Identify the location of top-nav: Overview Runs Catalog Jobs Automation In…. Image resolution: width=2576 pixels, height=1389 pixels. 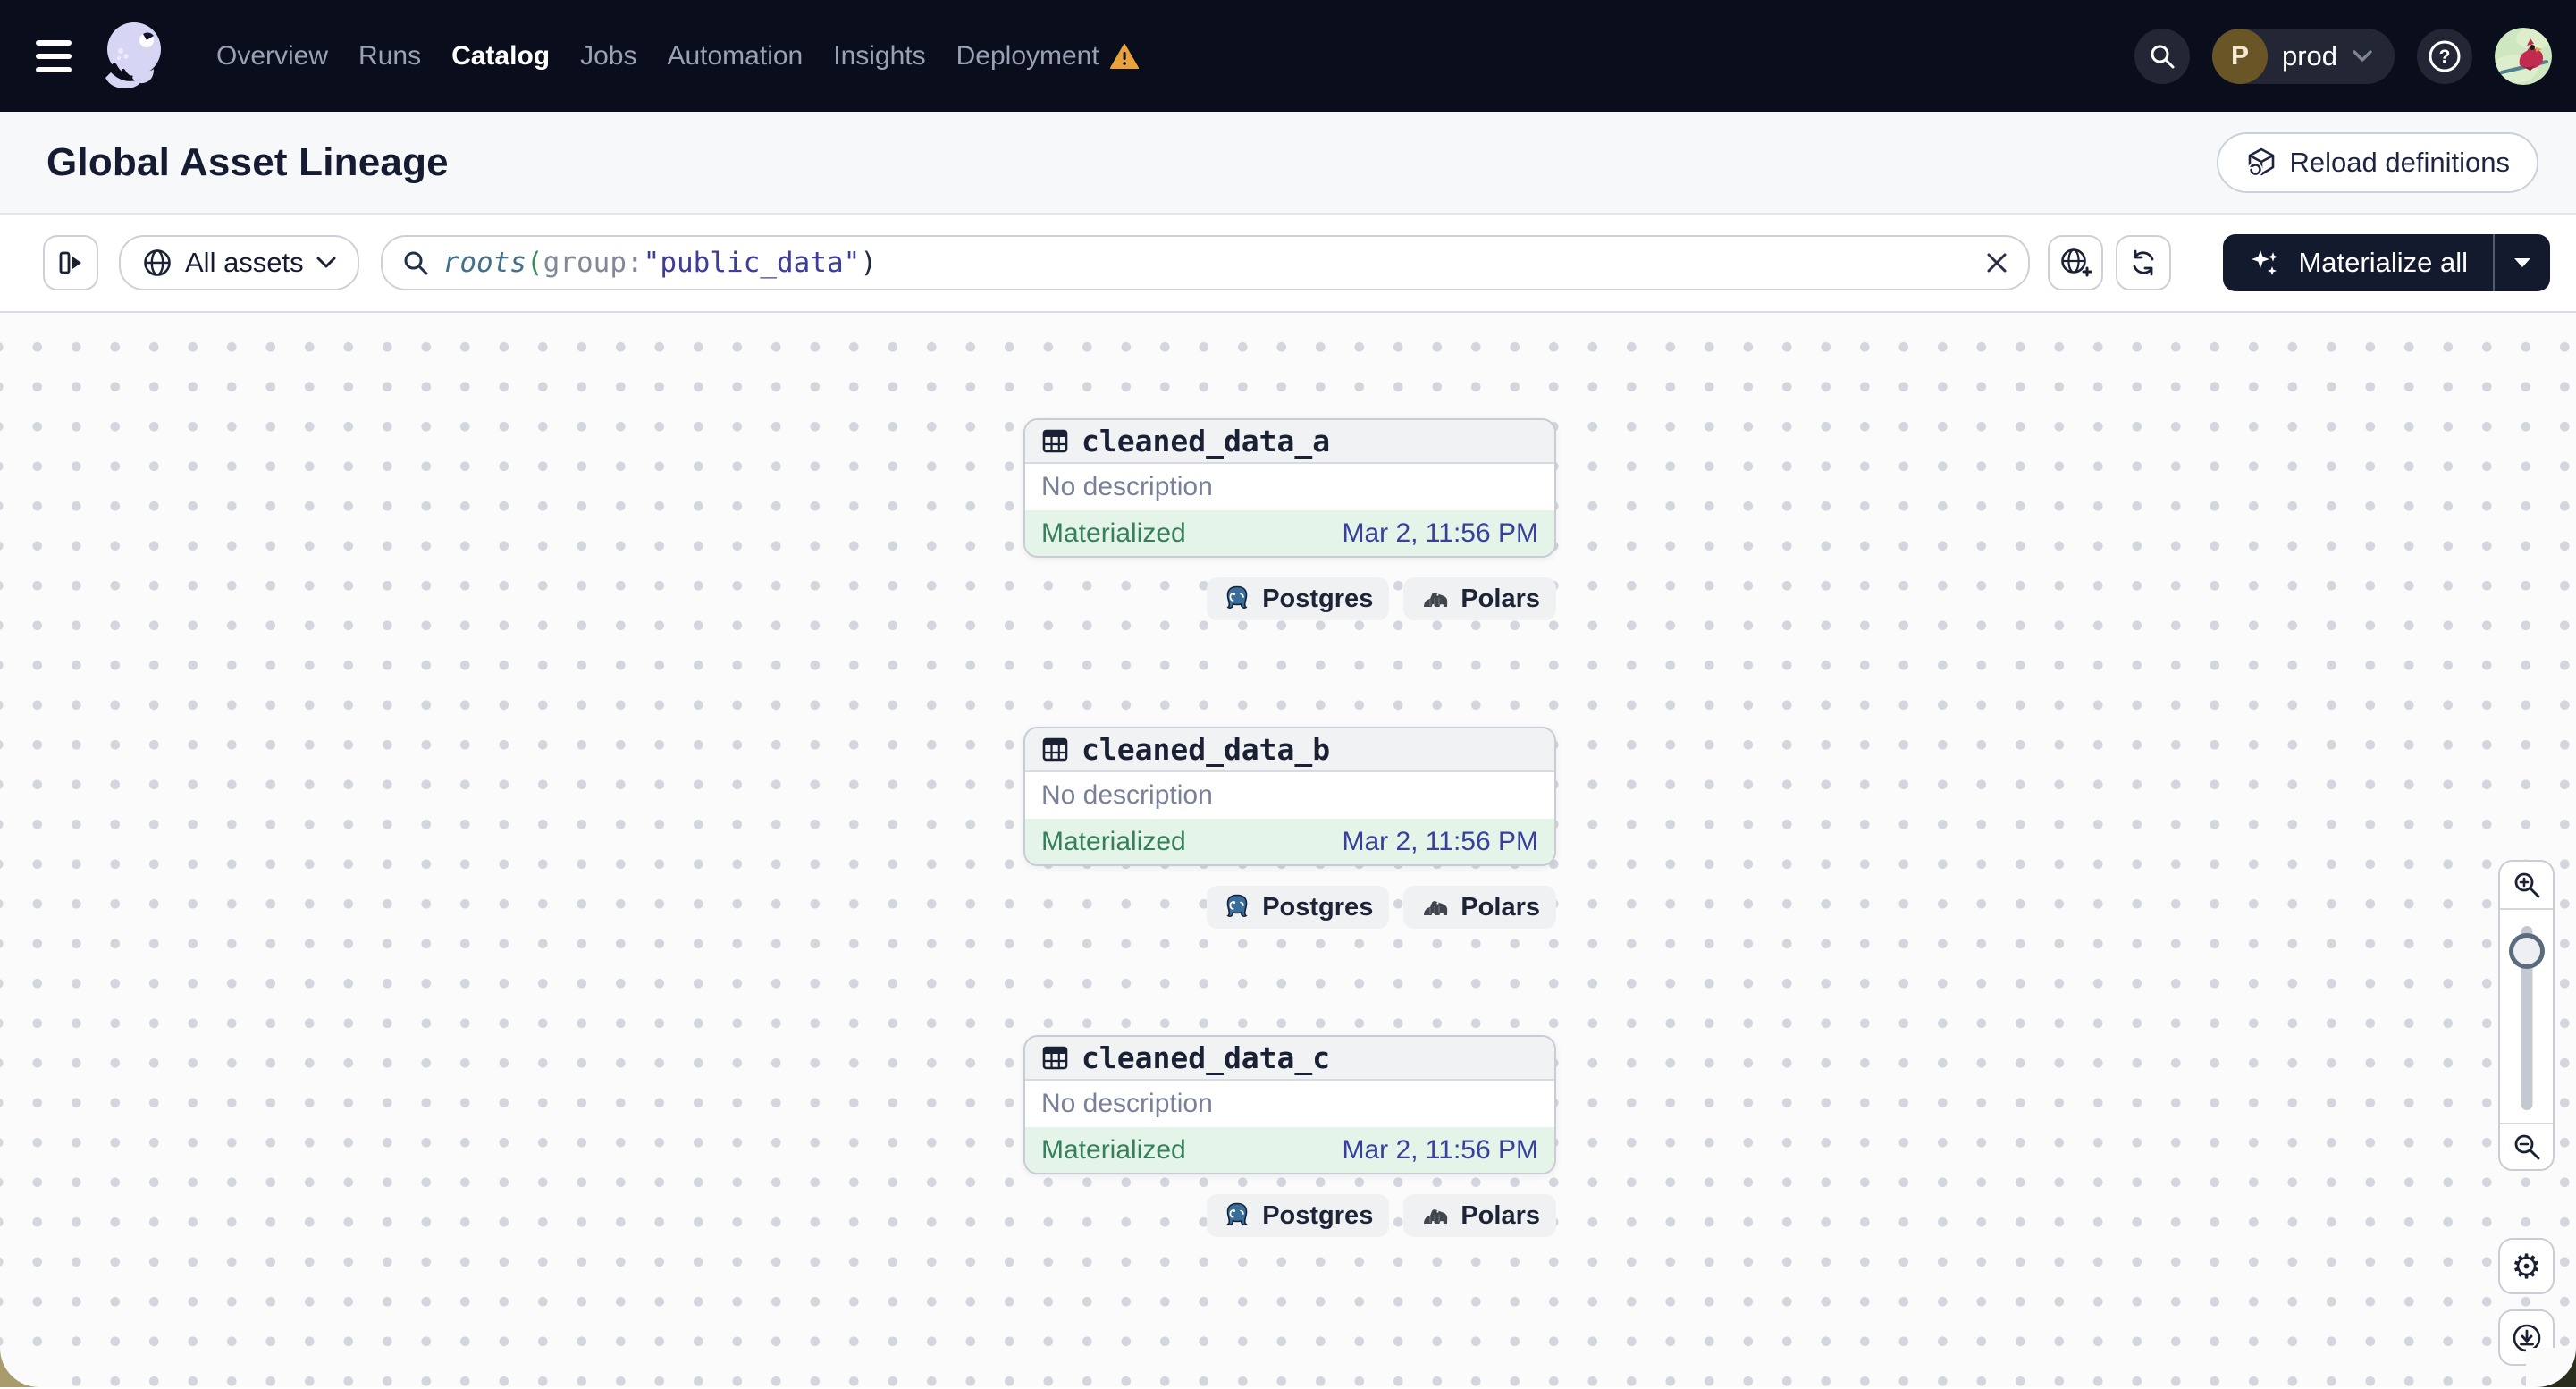
(1288, 56).